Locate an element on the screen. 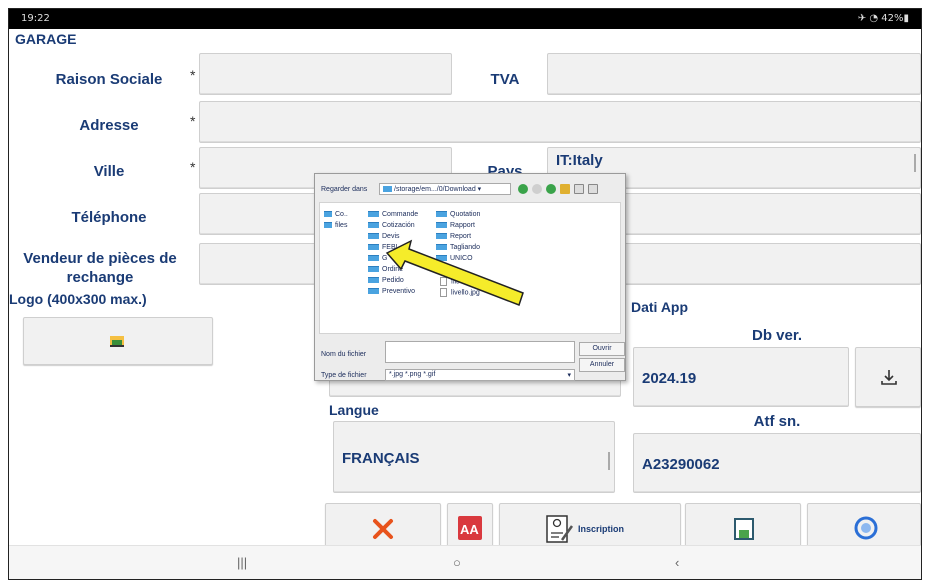  download-db-button is located at coordinates (888, 377).